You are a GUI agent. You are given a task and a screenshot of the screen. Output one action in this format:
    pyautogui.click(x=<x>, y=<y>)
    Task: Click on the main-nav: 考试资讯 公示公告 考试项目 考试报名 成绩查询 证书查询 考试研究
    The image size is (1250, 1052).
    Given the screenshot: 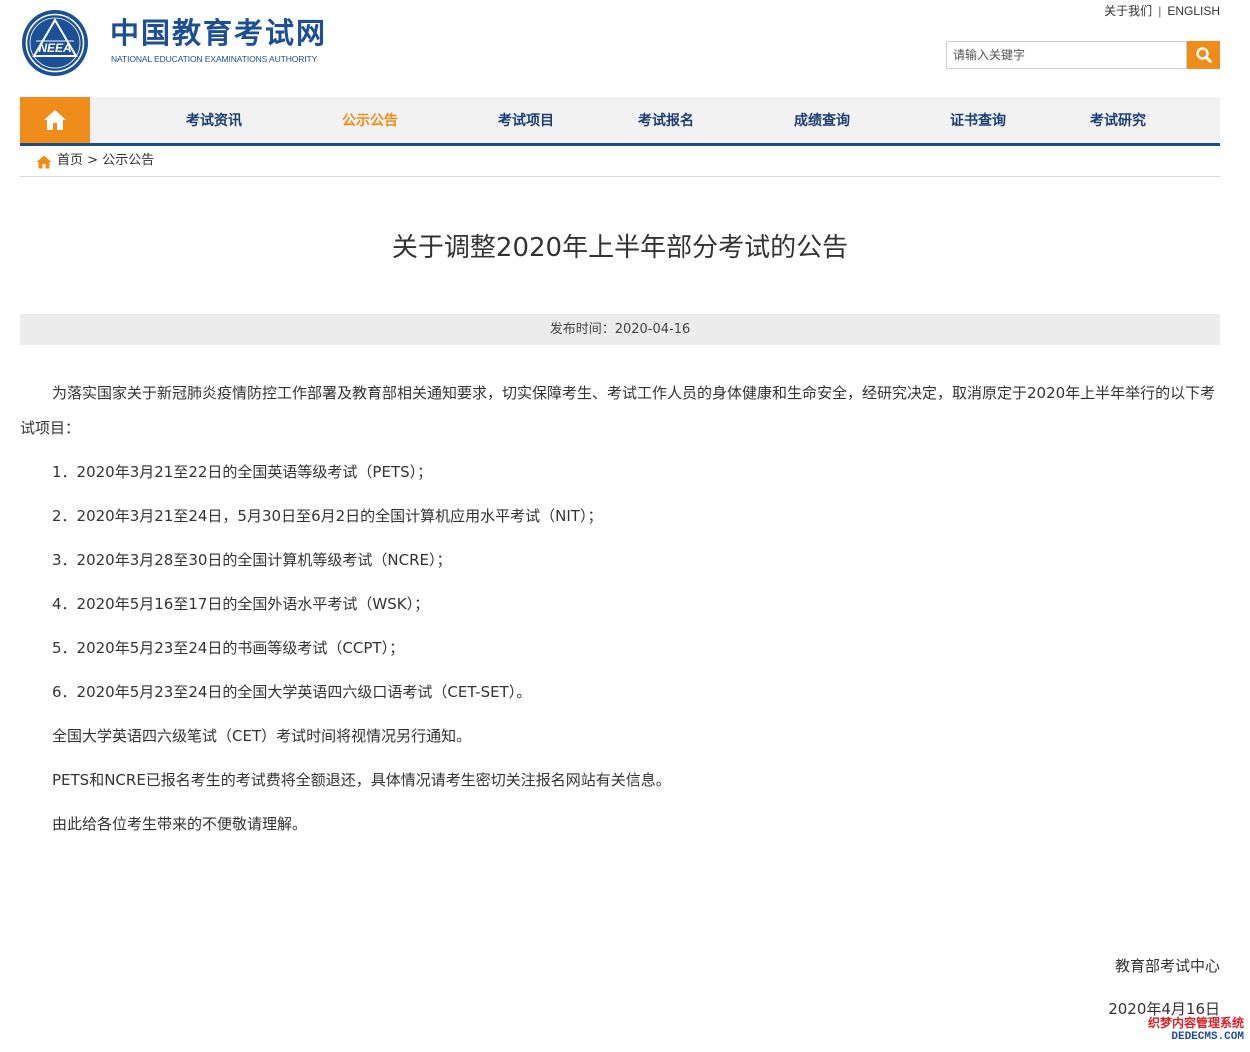 What is the action you would take?
    pyautogui.click(x=620, y=121)
    